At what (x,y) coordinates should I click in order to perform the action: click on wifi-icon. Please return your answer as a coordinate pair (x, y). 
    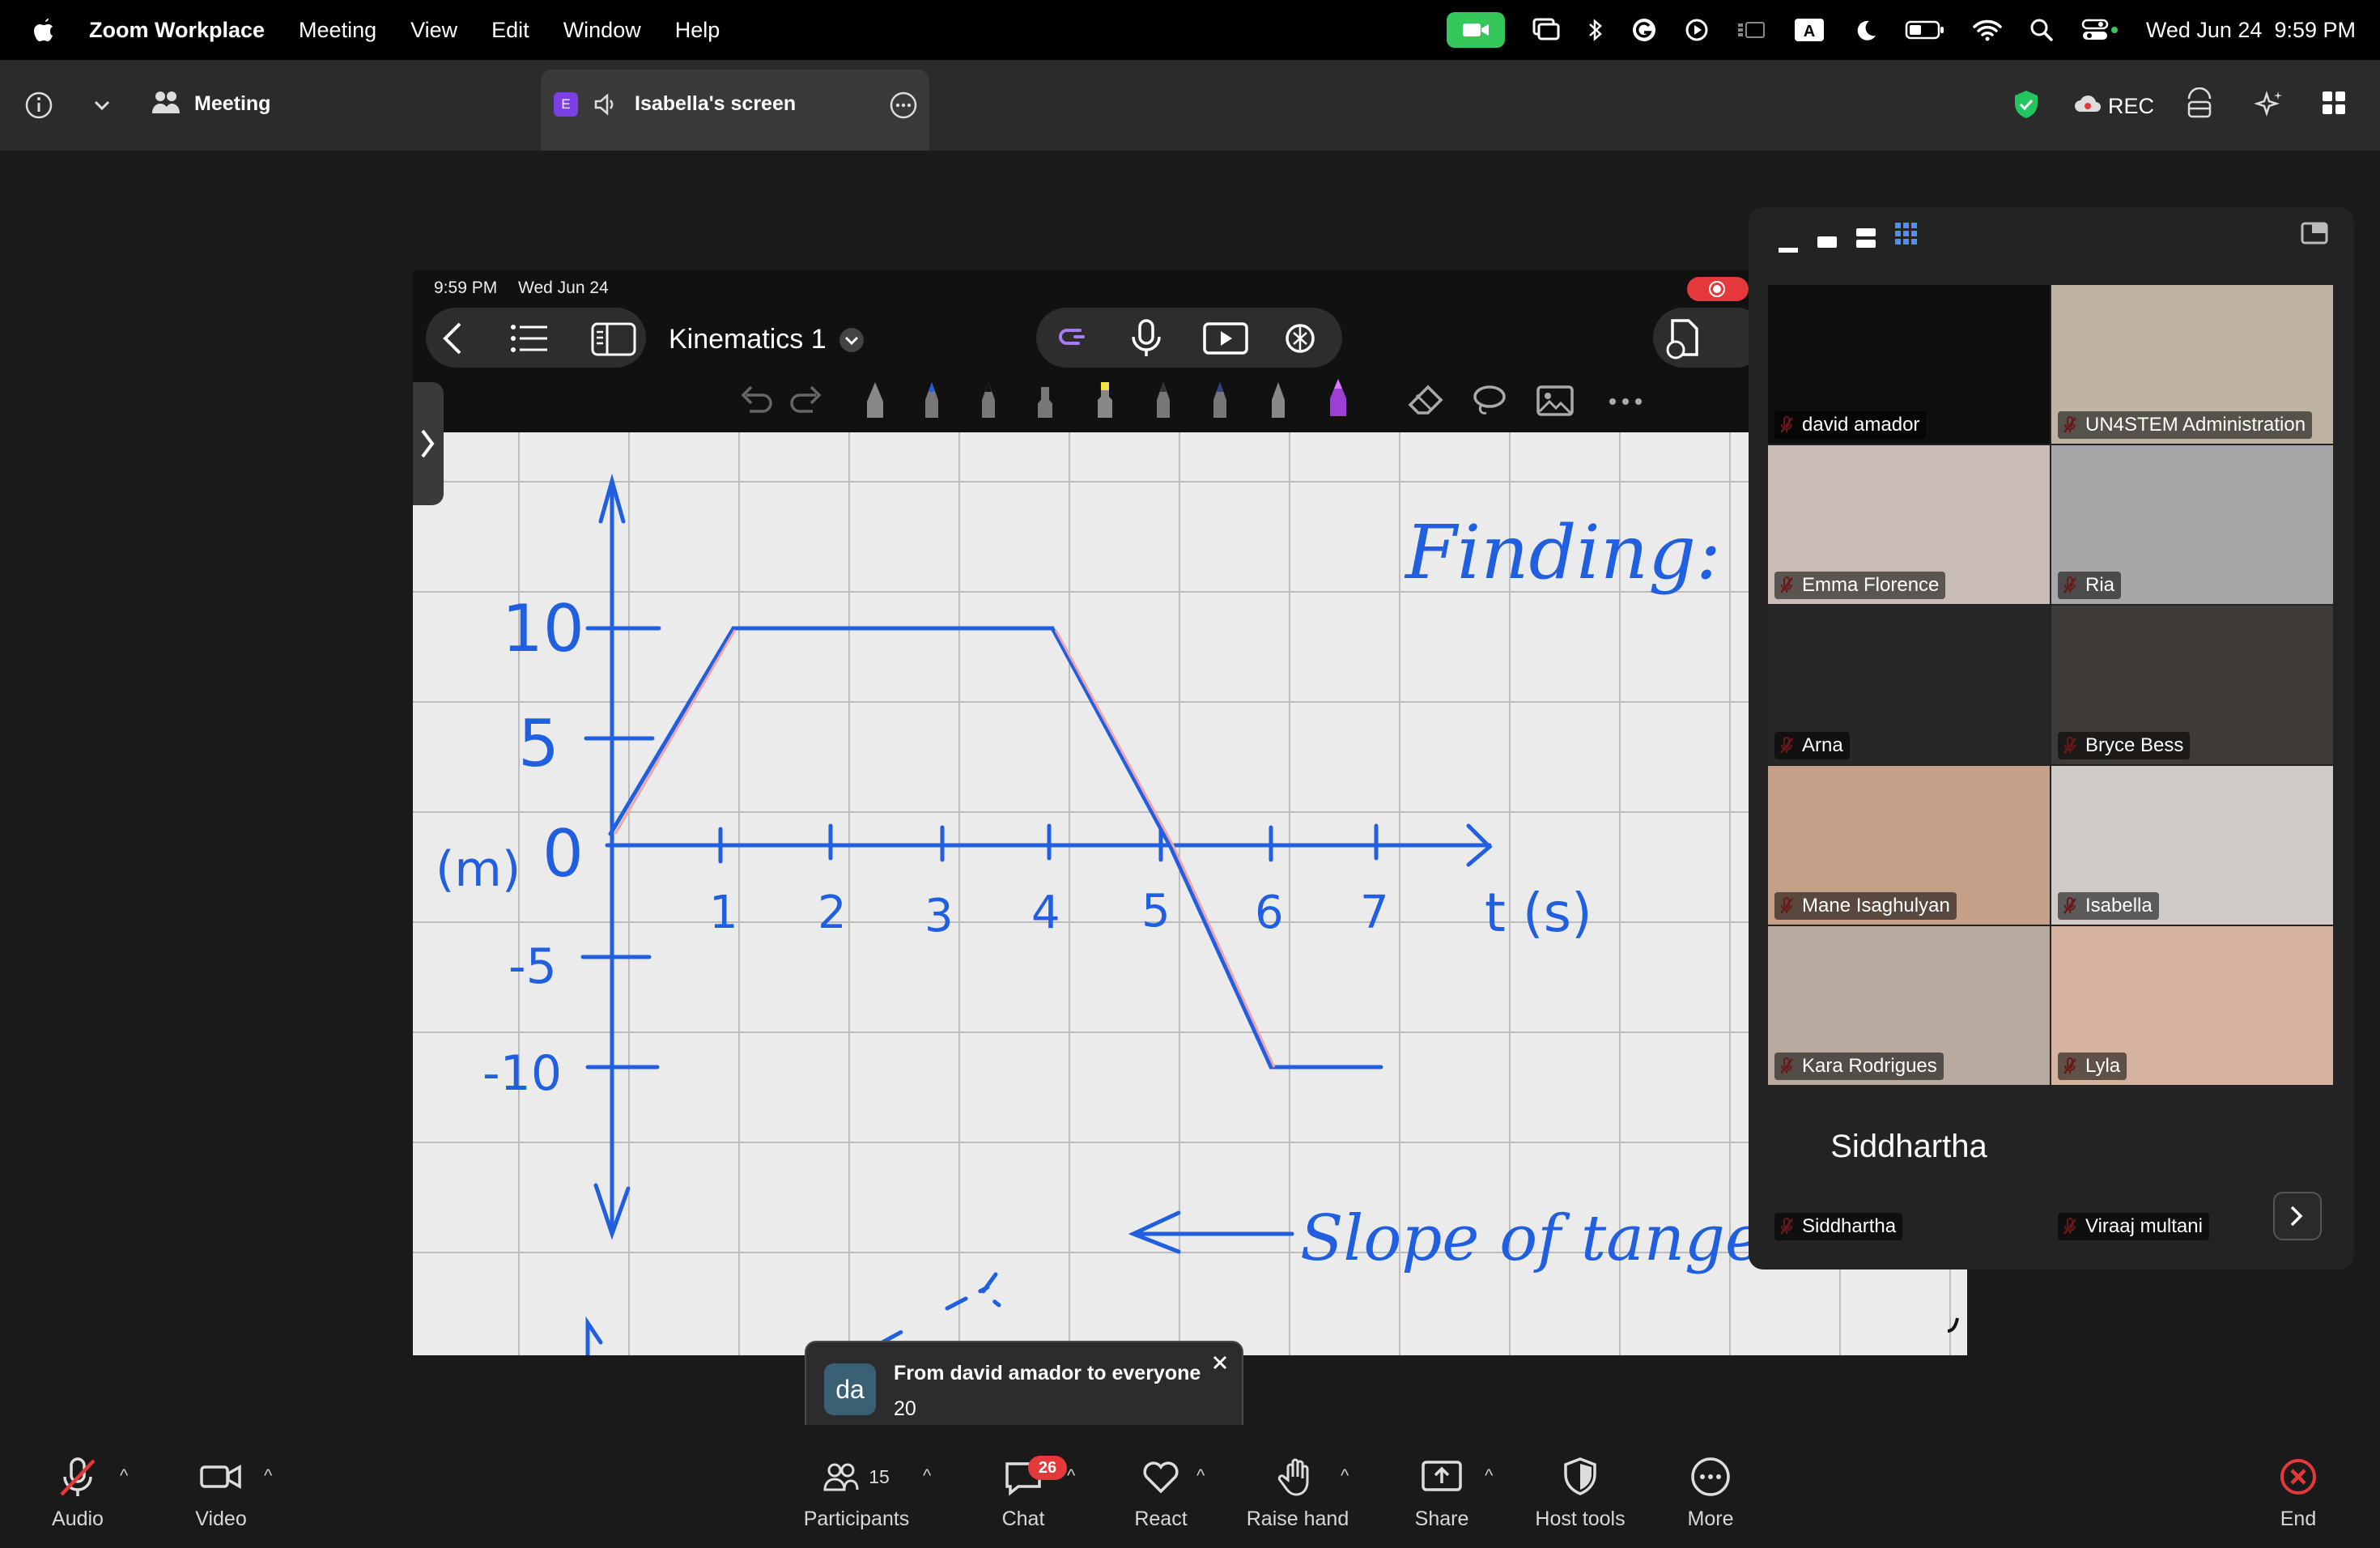
    Looking at the image, I should click on (1988, 30).